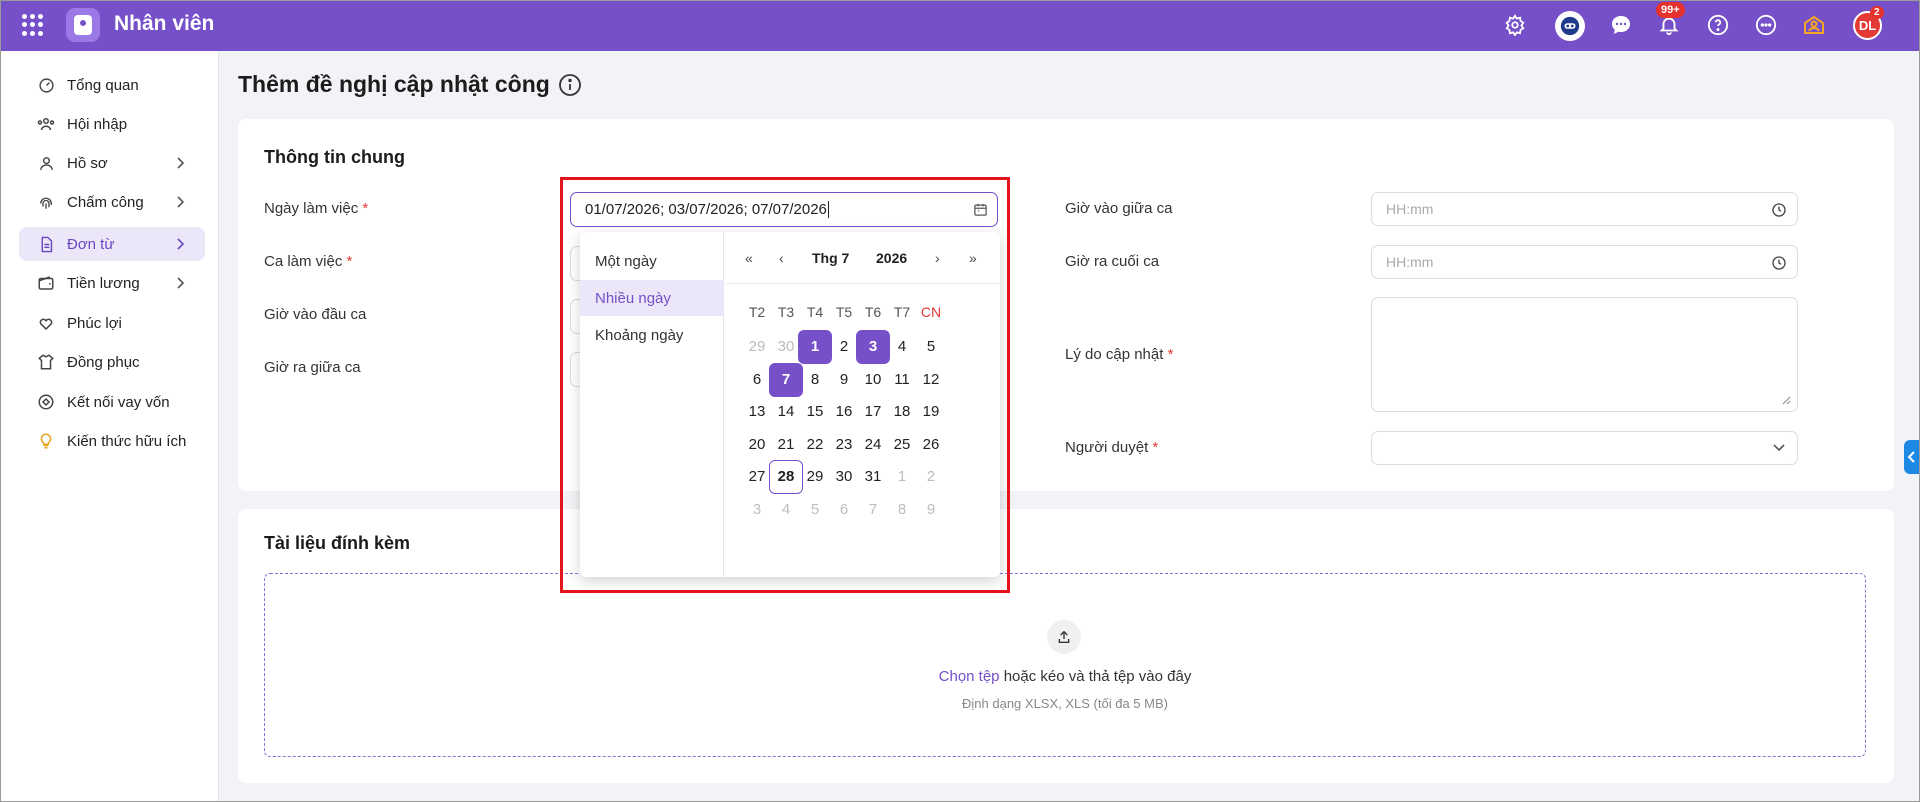 The image size is (1920, 802). I want to click on info-icon, so click(570, 85).